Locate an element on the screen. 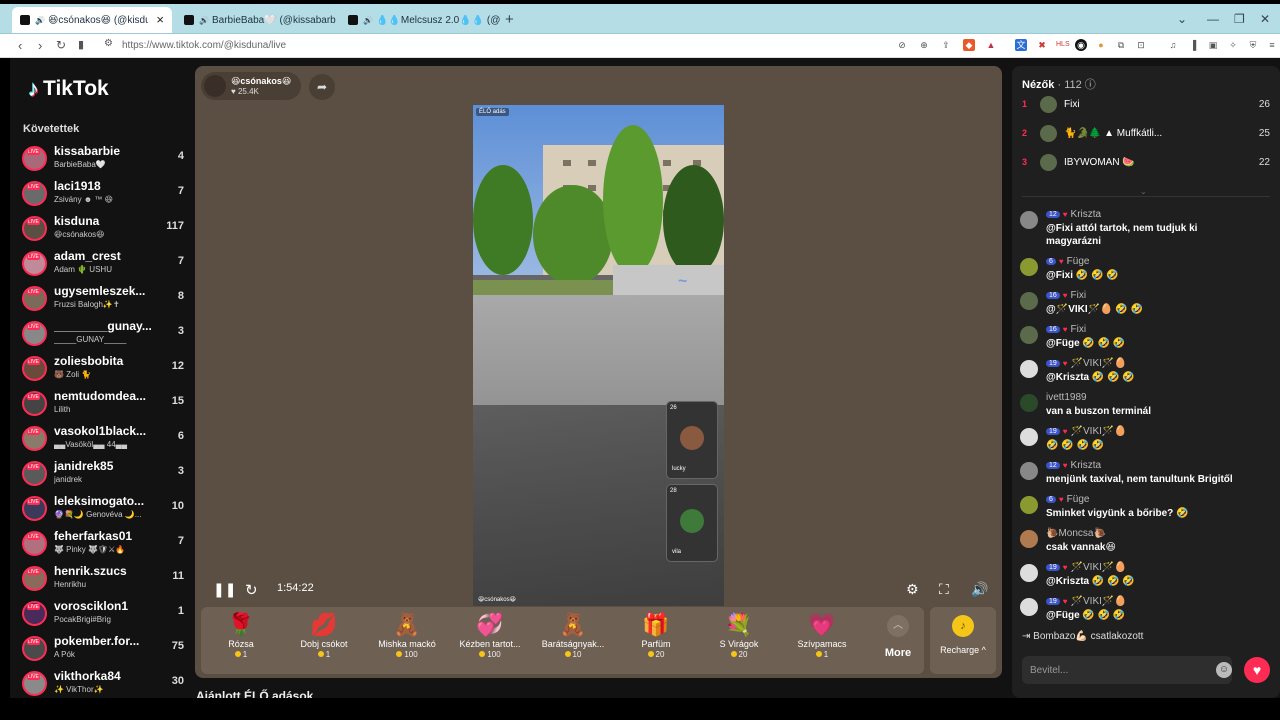  brave-shield-icon: ◆ is located at coordinates (969, 45).